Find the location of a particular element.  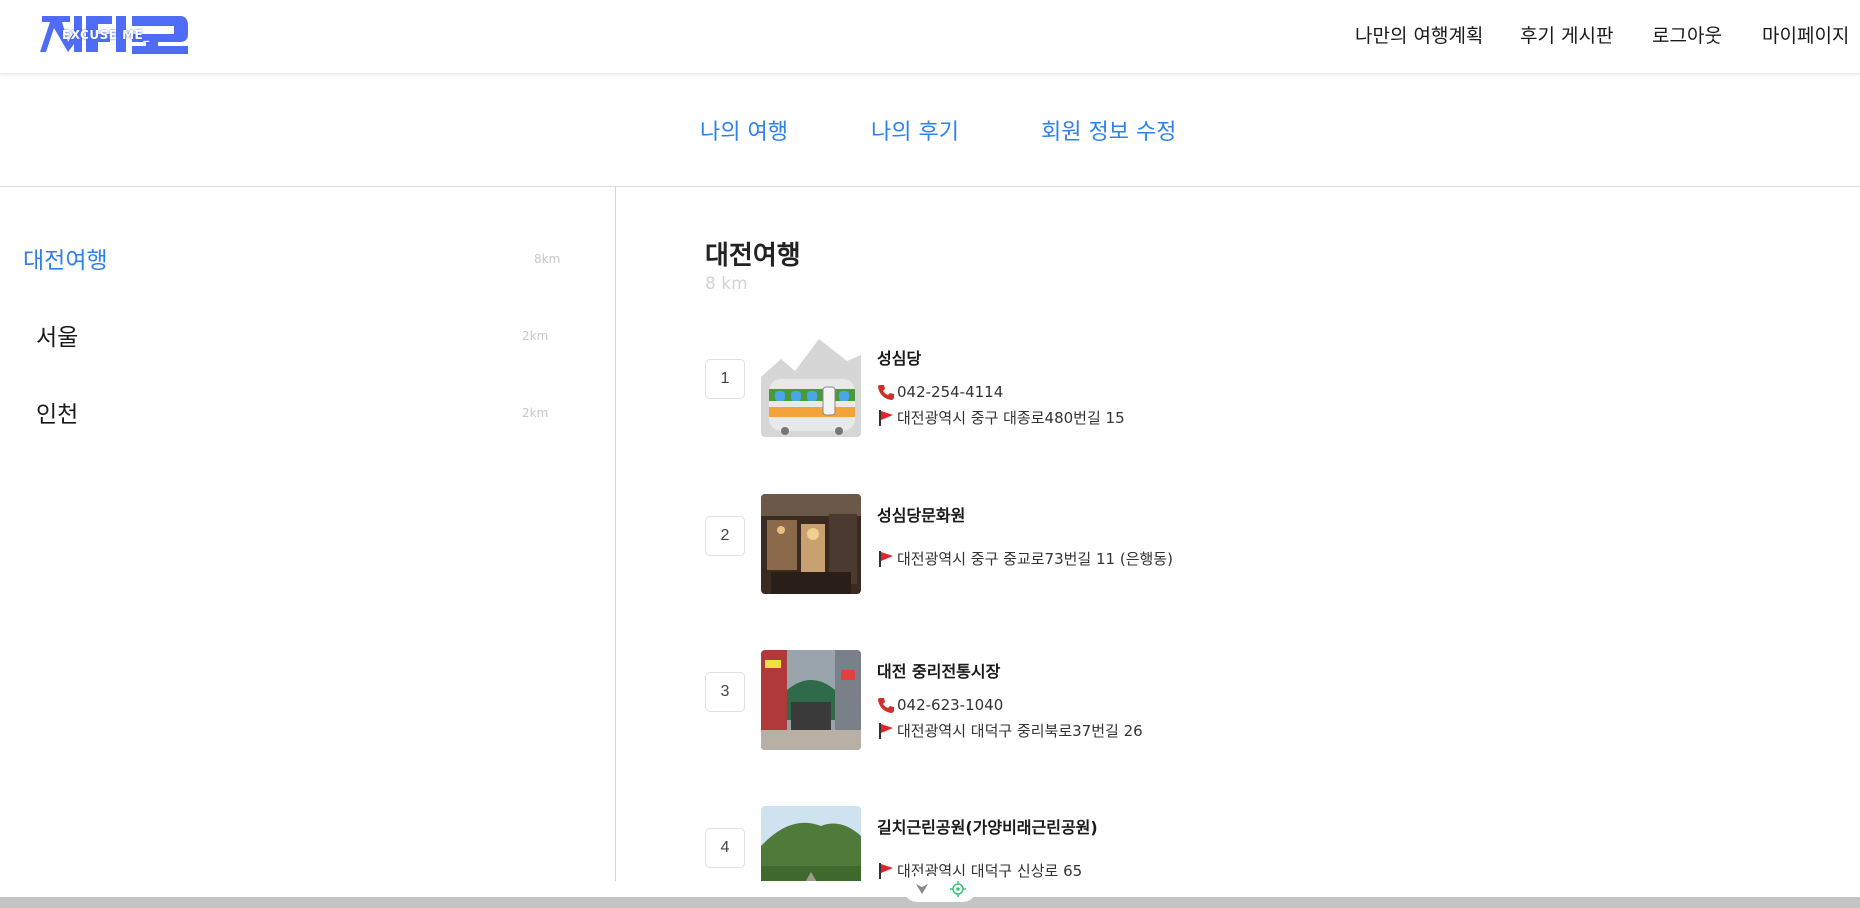

place-address-row: 대전광역시 중구 대종로480번길 15 is located at coordinates (1001, 417).